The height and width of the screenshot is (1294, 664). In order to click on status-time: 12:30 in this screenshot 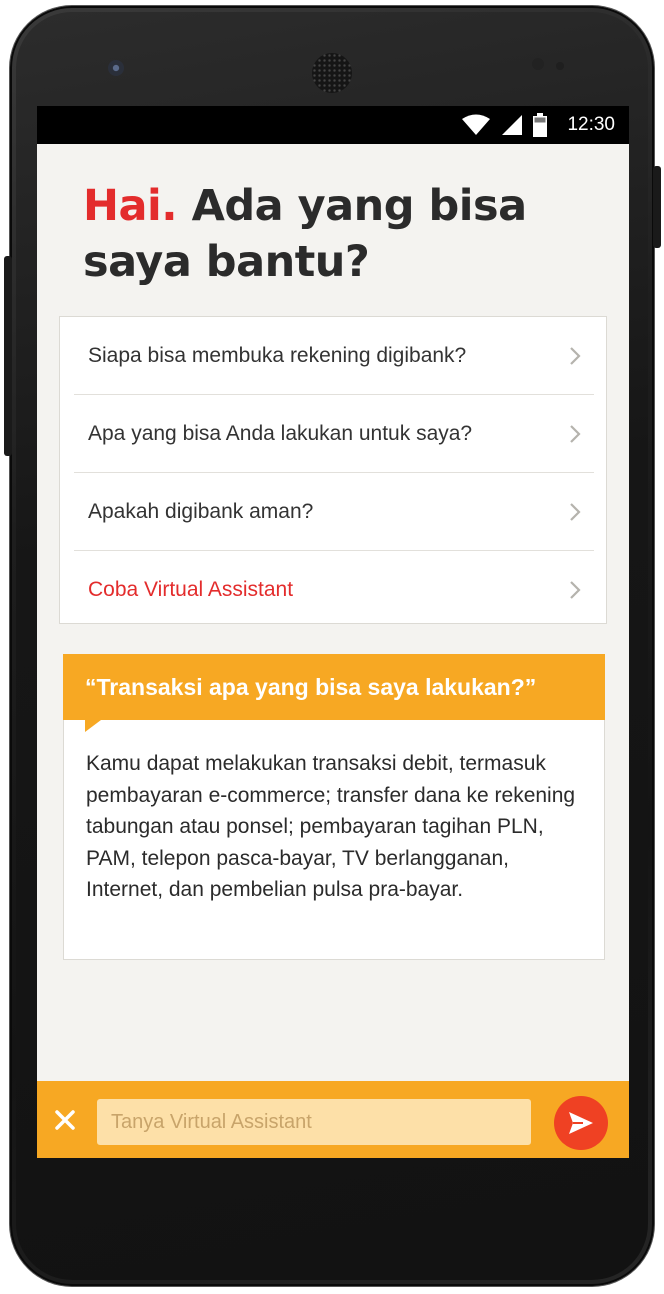, I will do `click(591, 124)`.